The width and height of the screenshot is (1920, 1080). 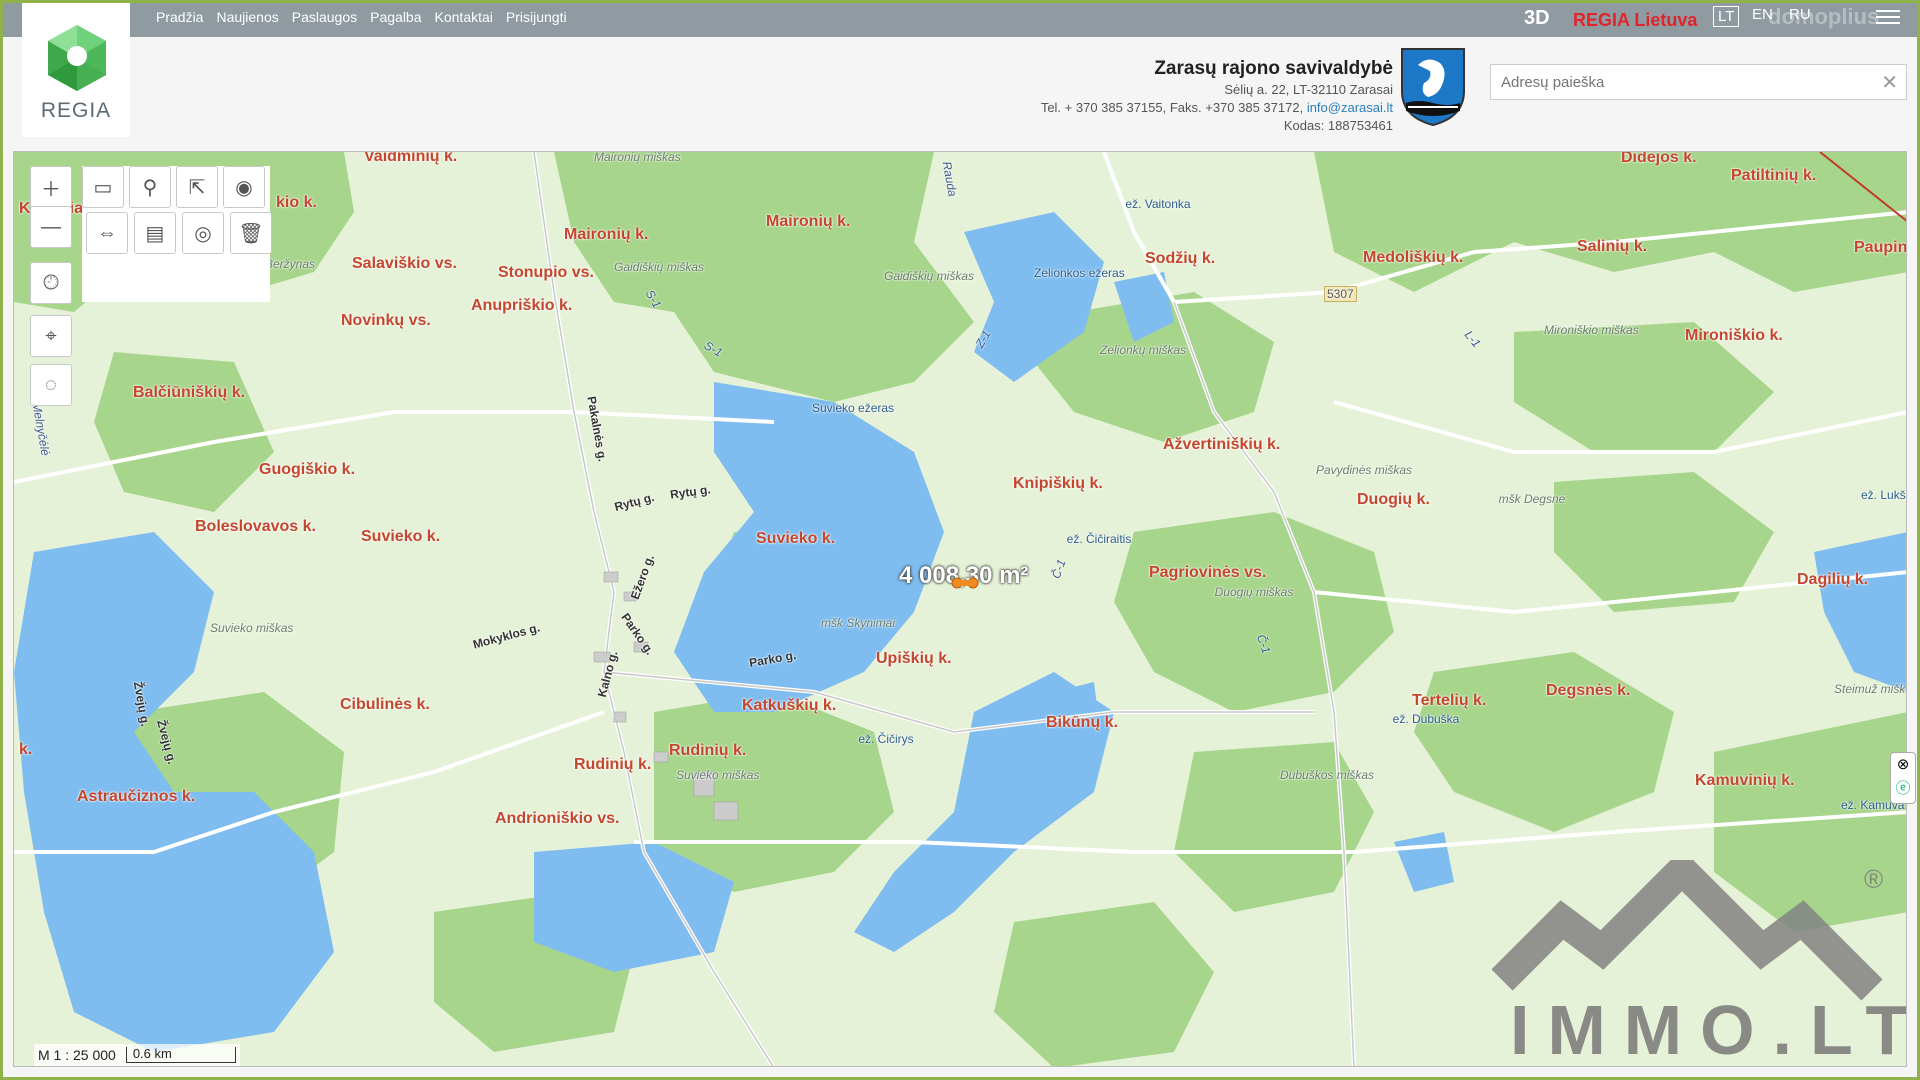 What do you see at coordinates (77, 58) in the screenshot?
I see `regia-hexagon-icon` at bounding box center [77, 58].